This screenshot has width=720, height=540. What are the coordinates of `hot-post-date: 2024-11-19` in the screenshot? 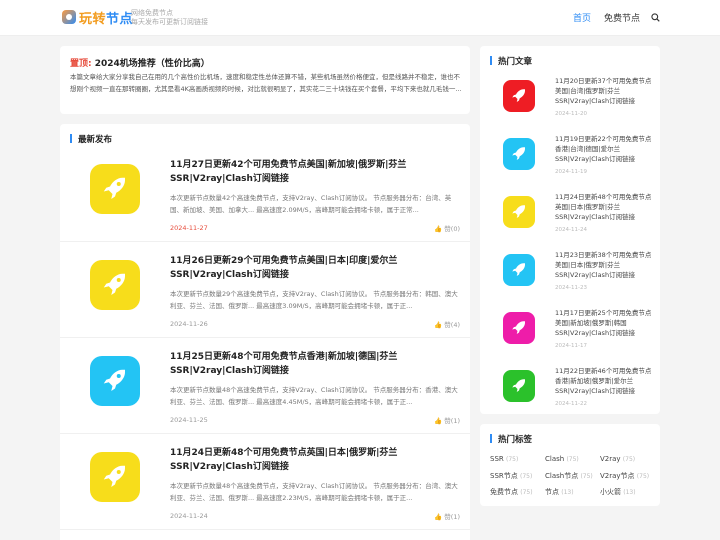 It's located at (571, 172).